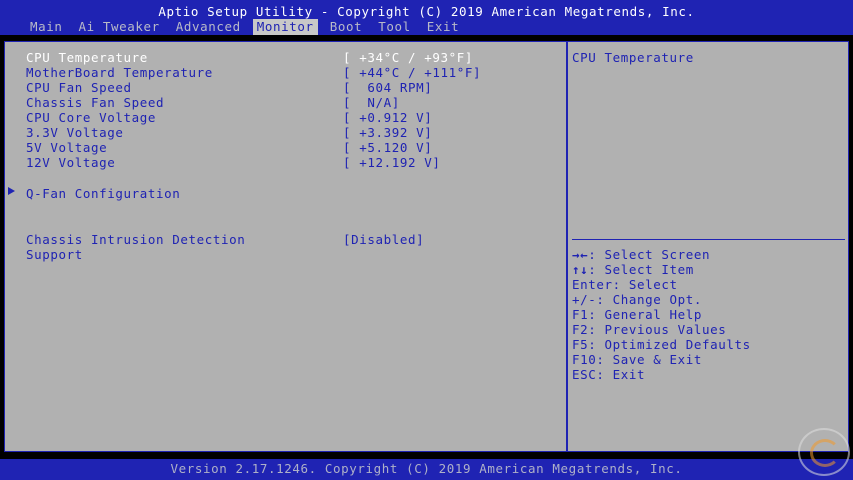  What do you see at coordinates (54, 254) in the screenshot?
I see `chassis-intrusion-label-line2: Support` at bounding box center [54, 254].